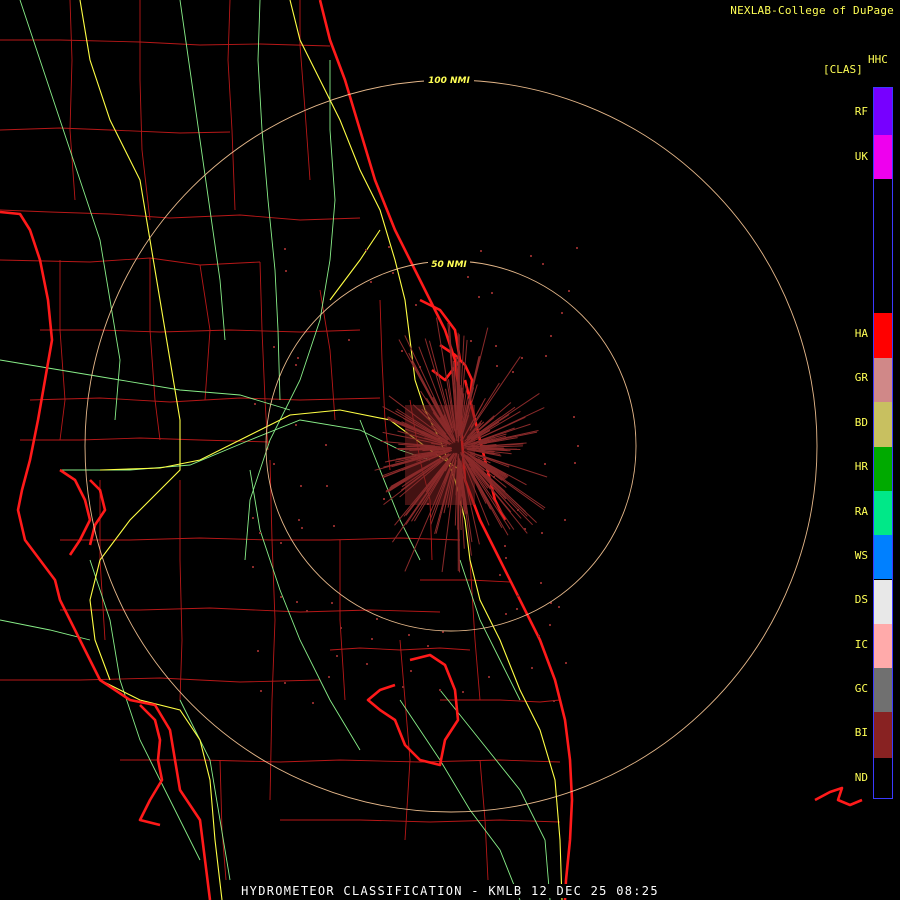  I want to click on legend-swatch-gc, so click(883, 690).